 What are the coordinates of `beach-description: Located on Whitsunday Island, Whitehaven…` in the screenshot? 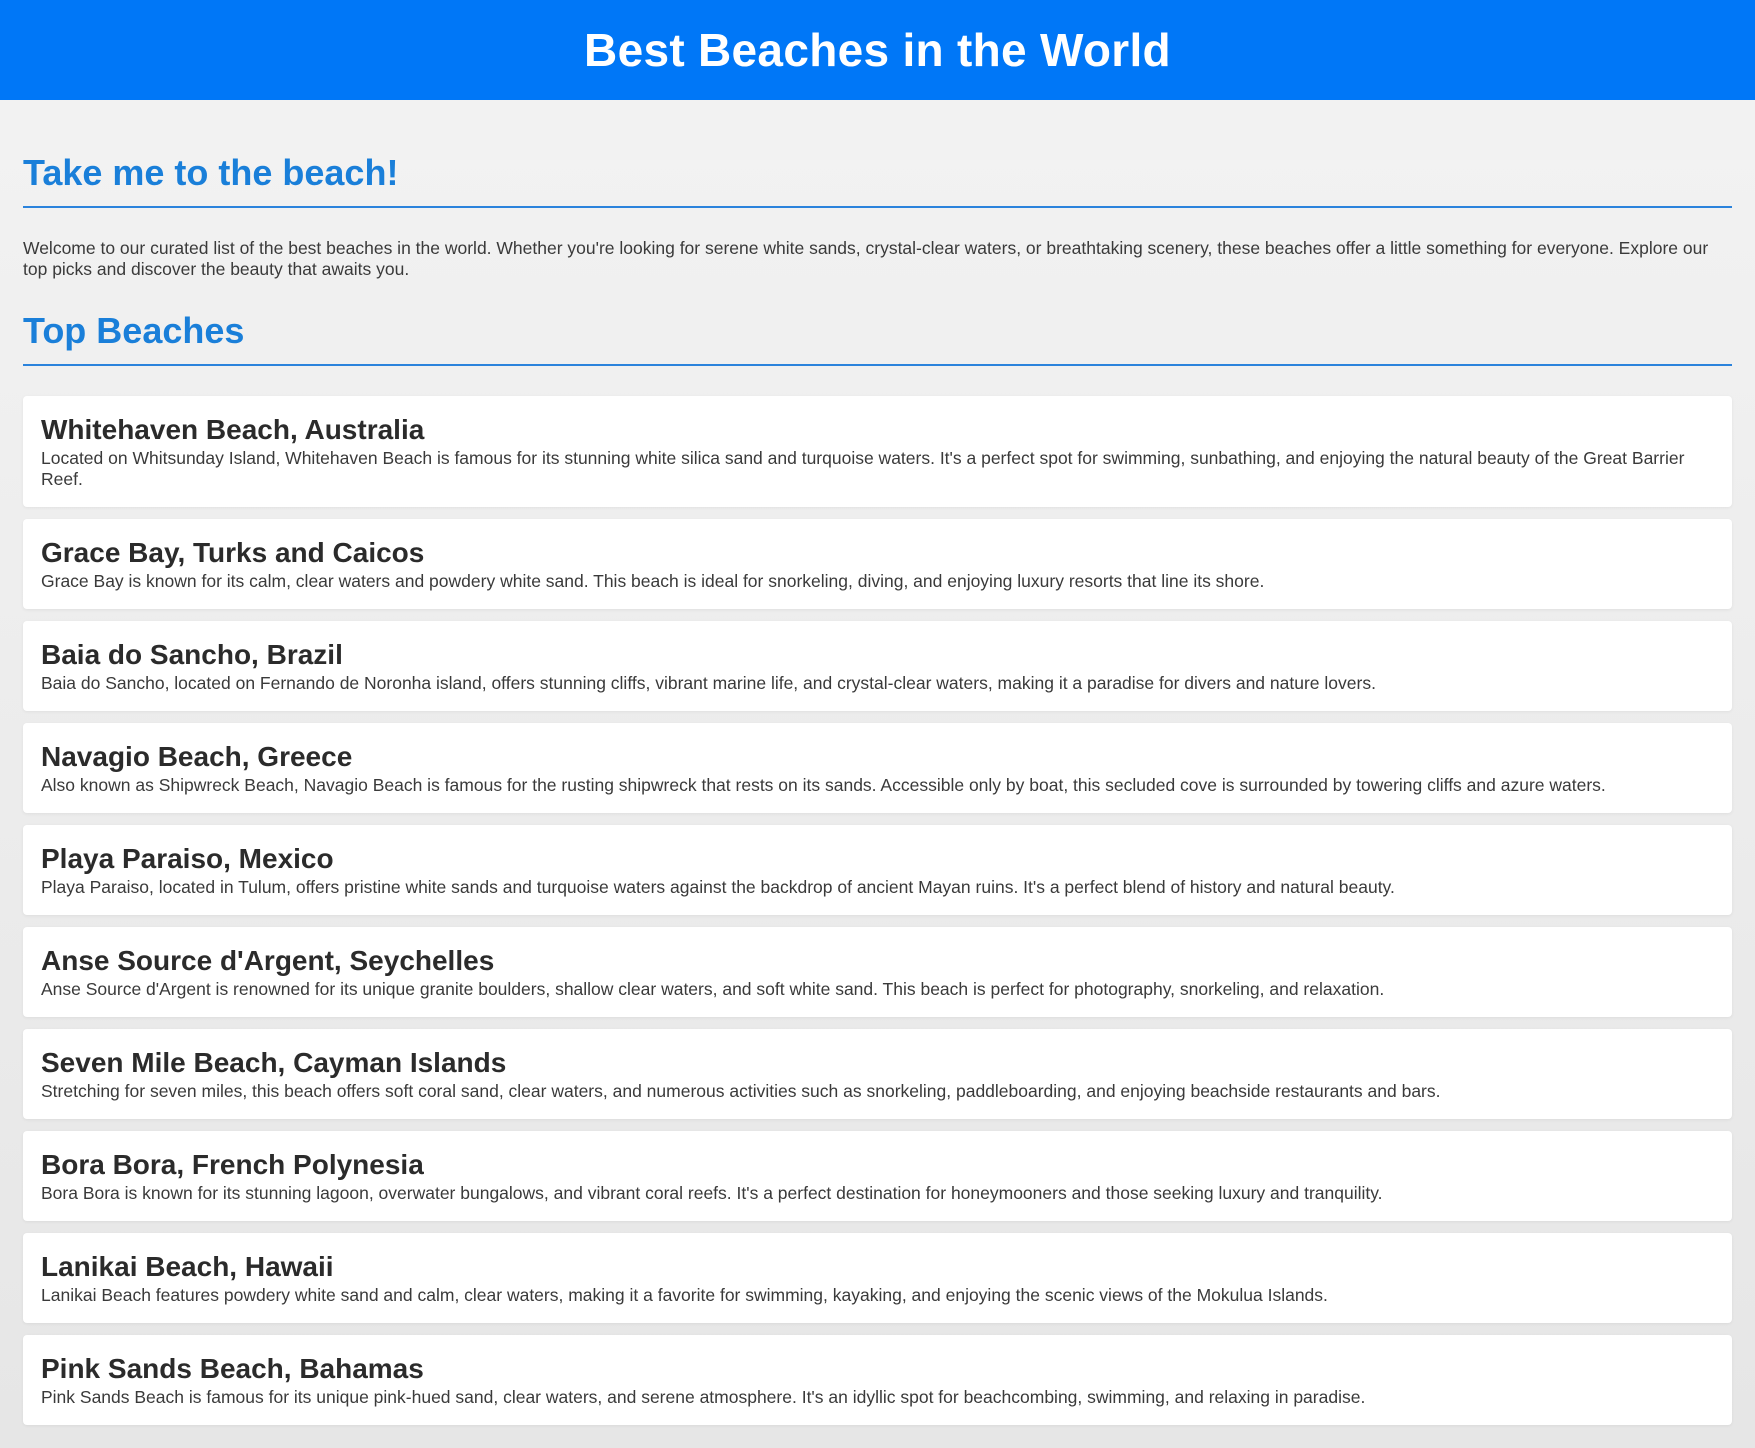 It's located at (863, 468).